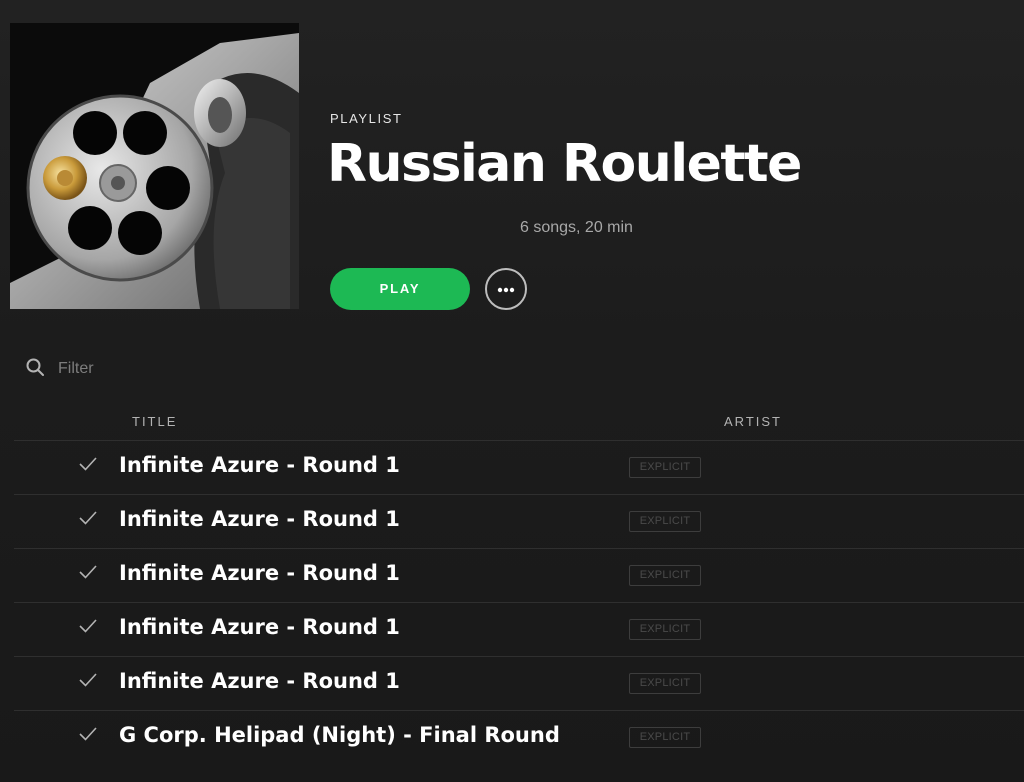 This screenshot has height=782, width=1024. What do you see at coordinates (576, 227) in the screenshot?
I see `playlist-meta: 6 songs, 20 min` at bounding box center [576, 227].